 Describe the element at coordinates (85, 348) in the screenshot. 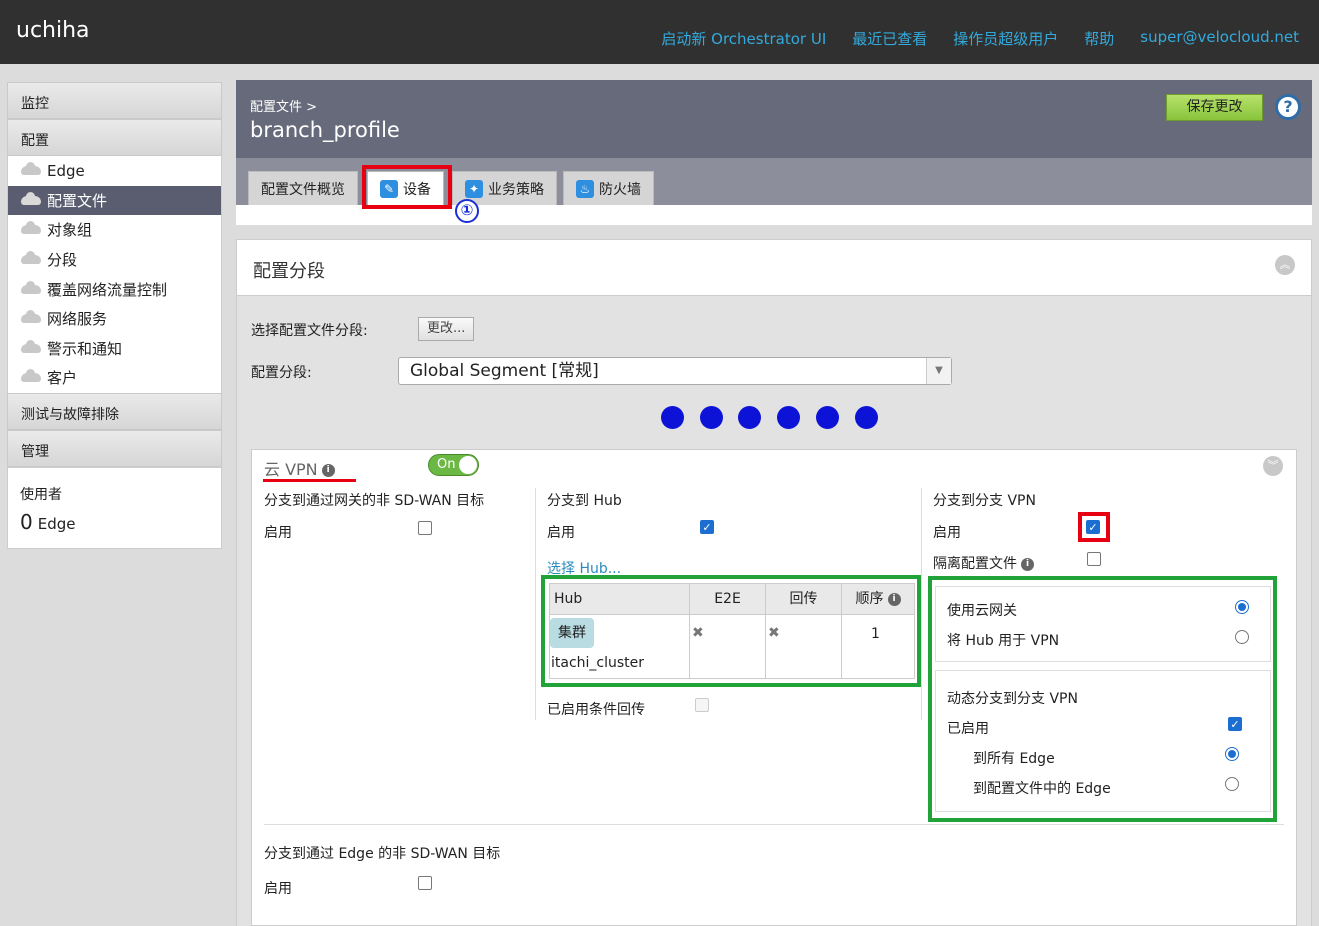

I see `sidebar-item-label: 警示和通知` at that location.